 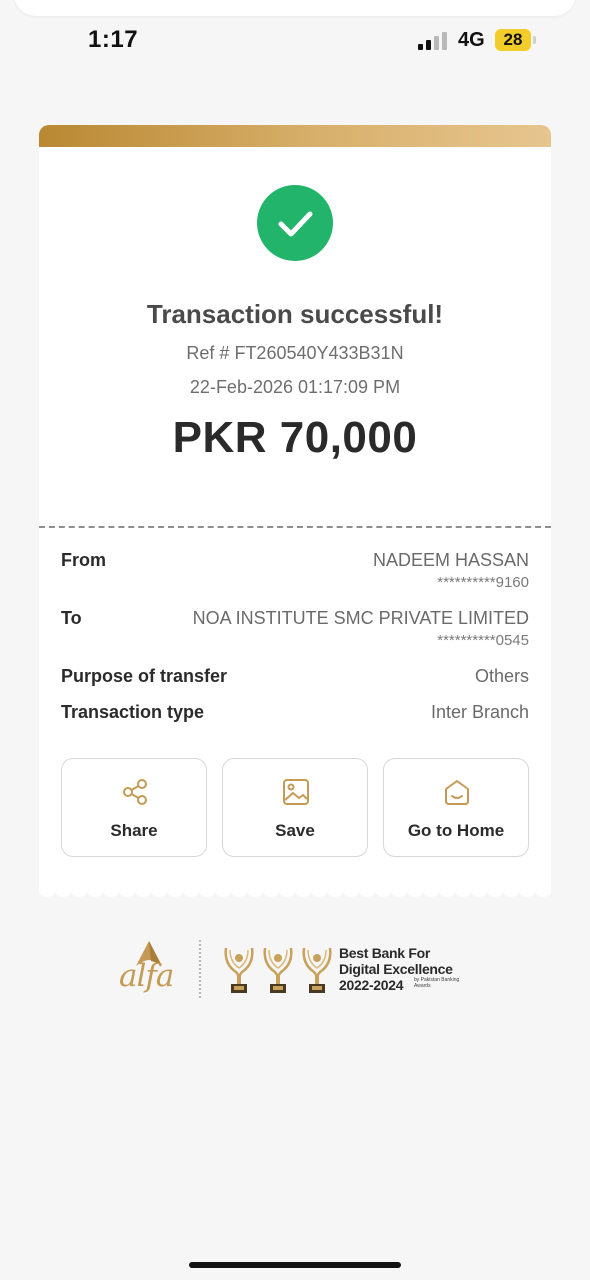 I want to click on transaction-datetime: 22-Feb-2026 01:17:09 PM, so click(x=295, y=387).